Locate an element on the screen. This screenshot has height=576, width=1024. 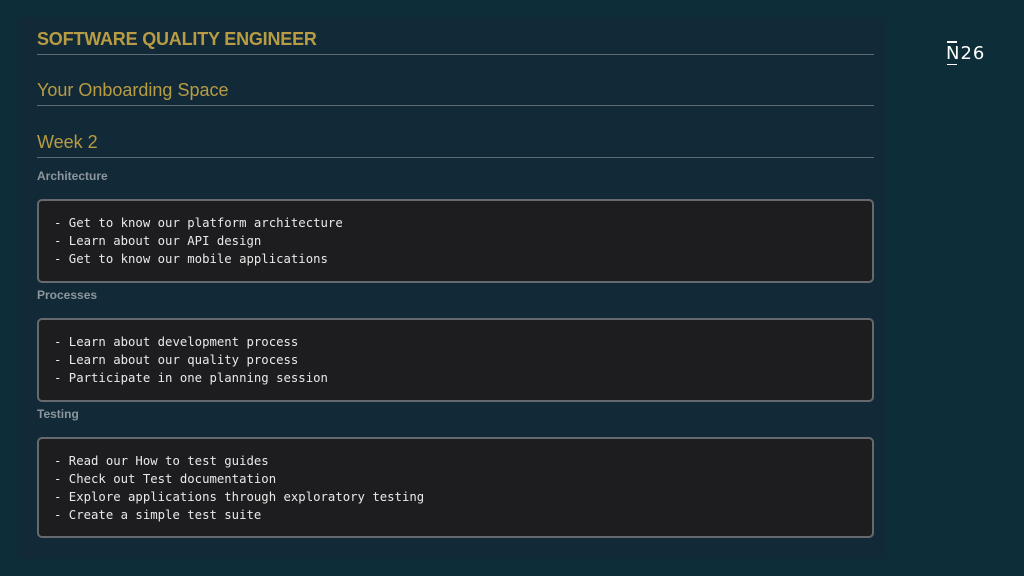
code-line: - Create a simple test suite is located at coordinates (158, 515).